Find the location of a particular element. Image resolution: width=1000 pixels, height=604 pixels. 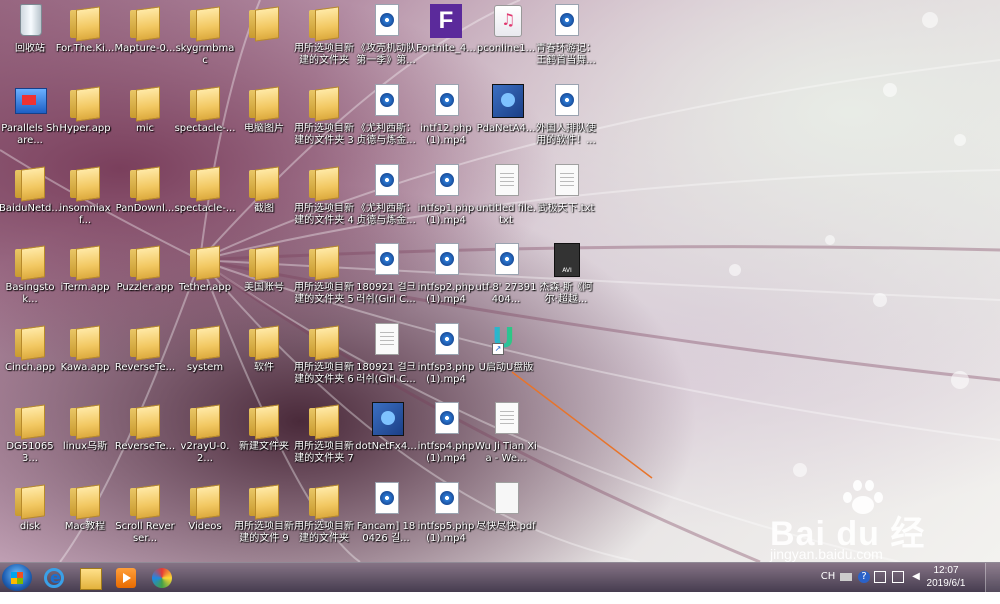

taskbar-browser-button is located at coordinates (162, 577).